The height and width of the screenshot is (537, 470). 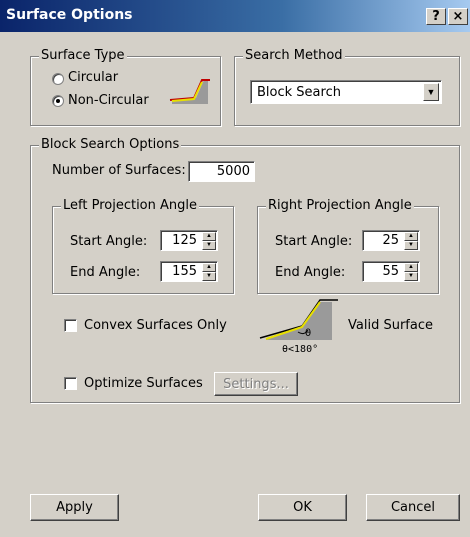 I want to click on diagram-theta-label: θ, so click(x=308, y=333).